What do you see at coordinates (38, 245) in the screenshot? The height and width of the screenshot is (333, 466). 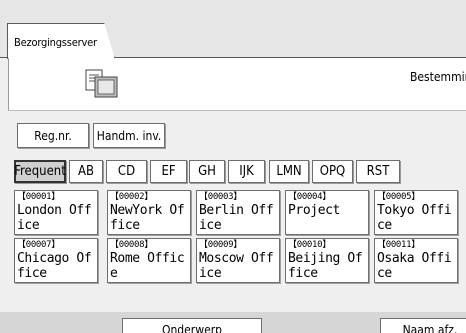 I see `destination-number: 【00007】` at bounding box center [38, 245].